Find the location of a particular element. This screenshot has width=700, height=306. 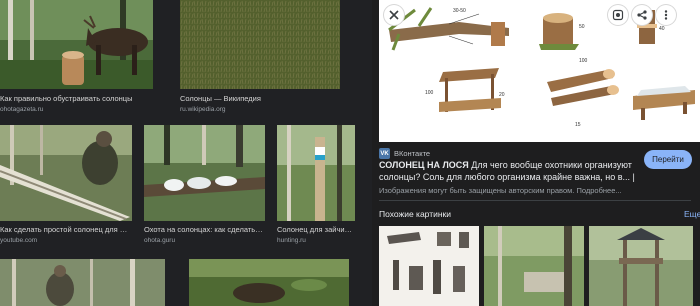

result-row3-b is located at coordinates (269, 282).